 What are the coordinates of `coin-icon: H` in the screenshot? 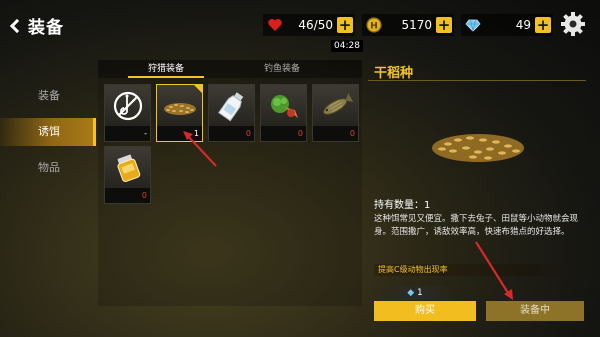 It's located at (374, 25).